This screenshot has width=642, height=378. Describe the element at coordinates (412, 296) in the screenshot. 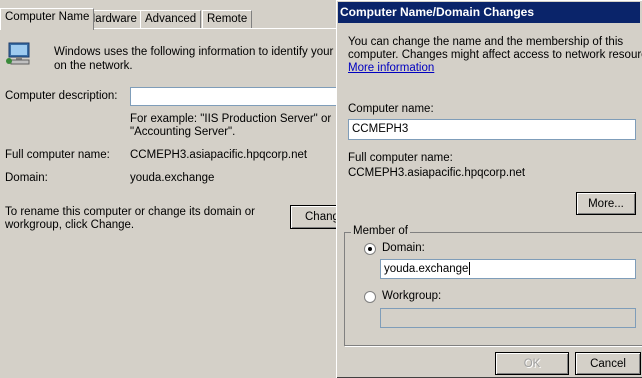

I see `workgroup-radio-label: Workgroup:` at that location.